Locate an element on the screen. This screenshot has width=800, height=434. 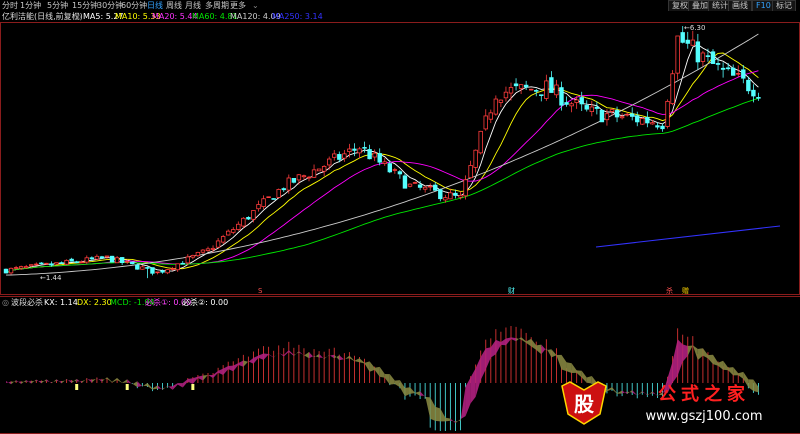
tab-9: 多周期 is located at coordinates (217, 5).